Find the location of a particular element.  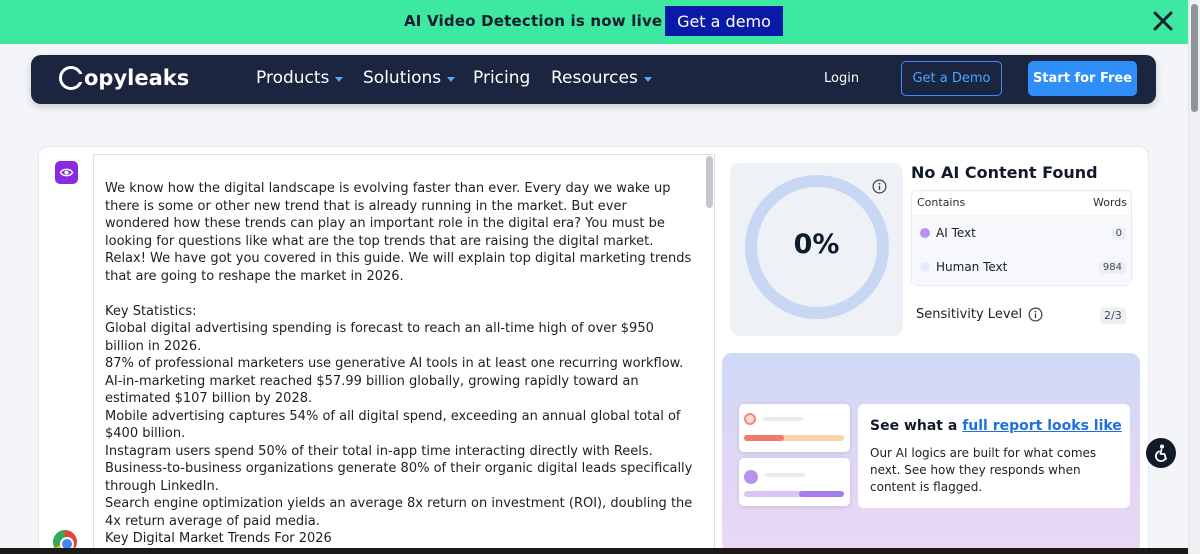

sparkle-icon is located at coordinates (751, 477).